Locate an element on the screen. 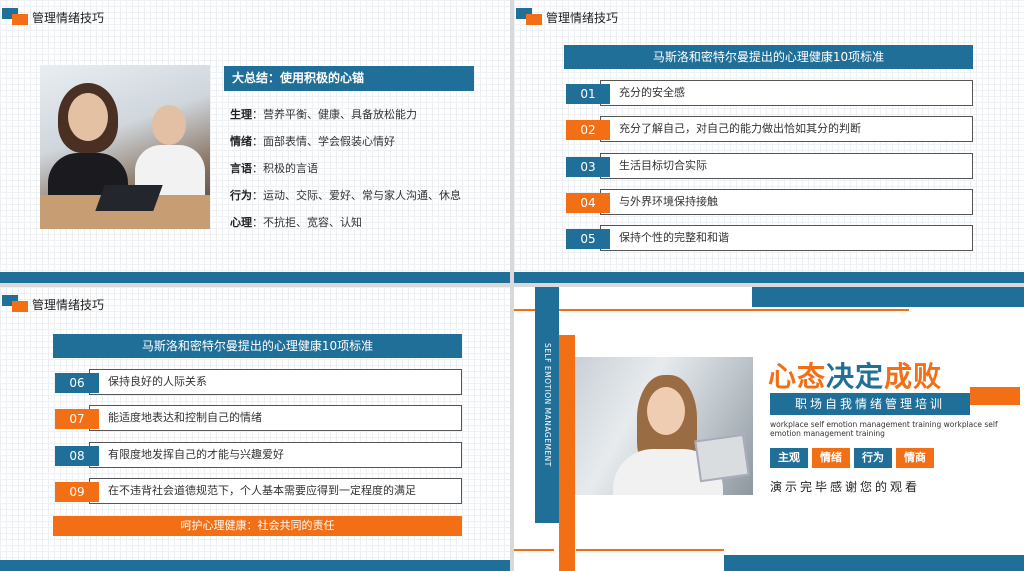  list-item: 能适度地表达和控制自己的情绪 07 is located at coordinates (258, 418).